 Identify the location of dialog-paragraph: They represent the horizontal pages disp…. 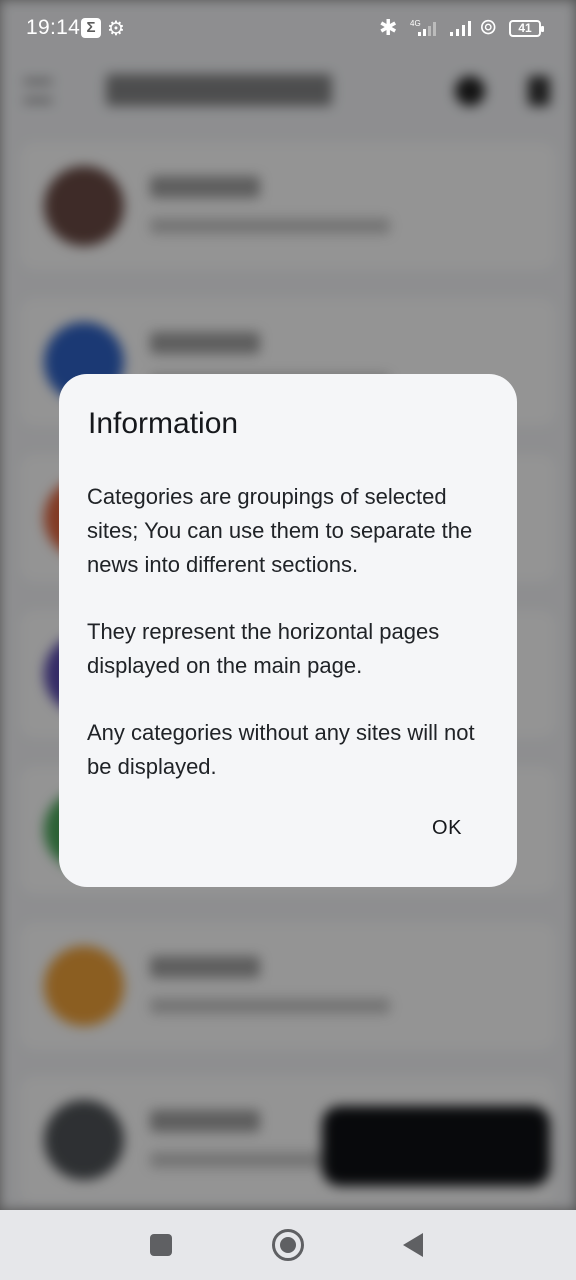
(263, 648).